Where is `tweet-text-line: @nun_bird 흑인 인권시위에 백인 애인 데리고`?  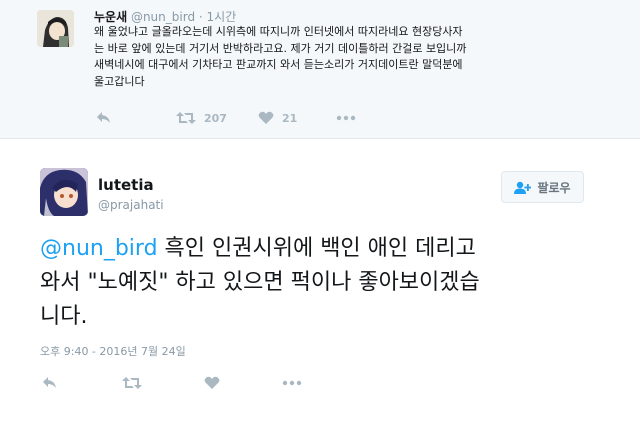
tweet-text-line: @nun_bird 흑인 인권시위에 백인 애인 데리고 is located at coordinates (325, 249).